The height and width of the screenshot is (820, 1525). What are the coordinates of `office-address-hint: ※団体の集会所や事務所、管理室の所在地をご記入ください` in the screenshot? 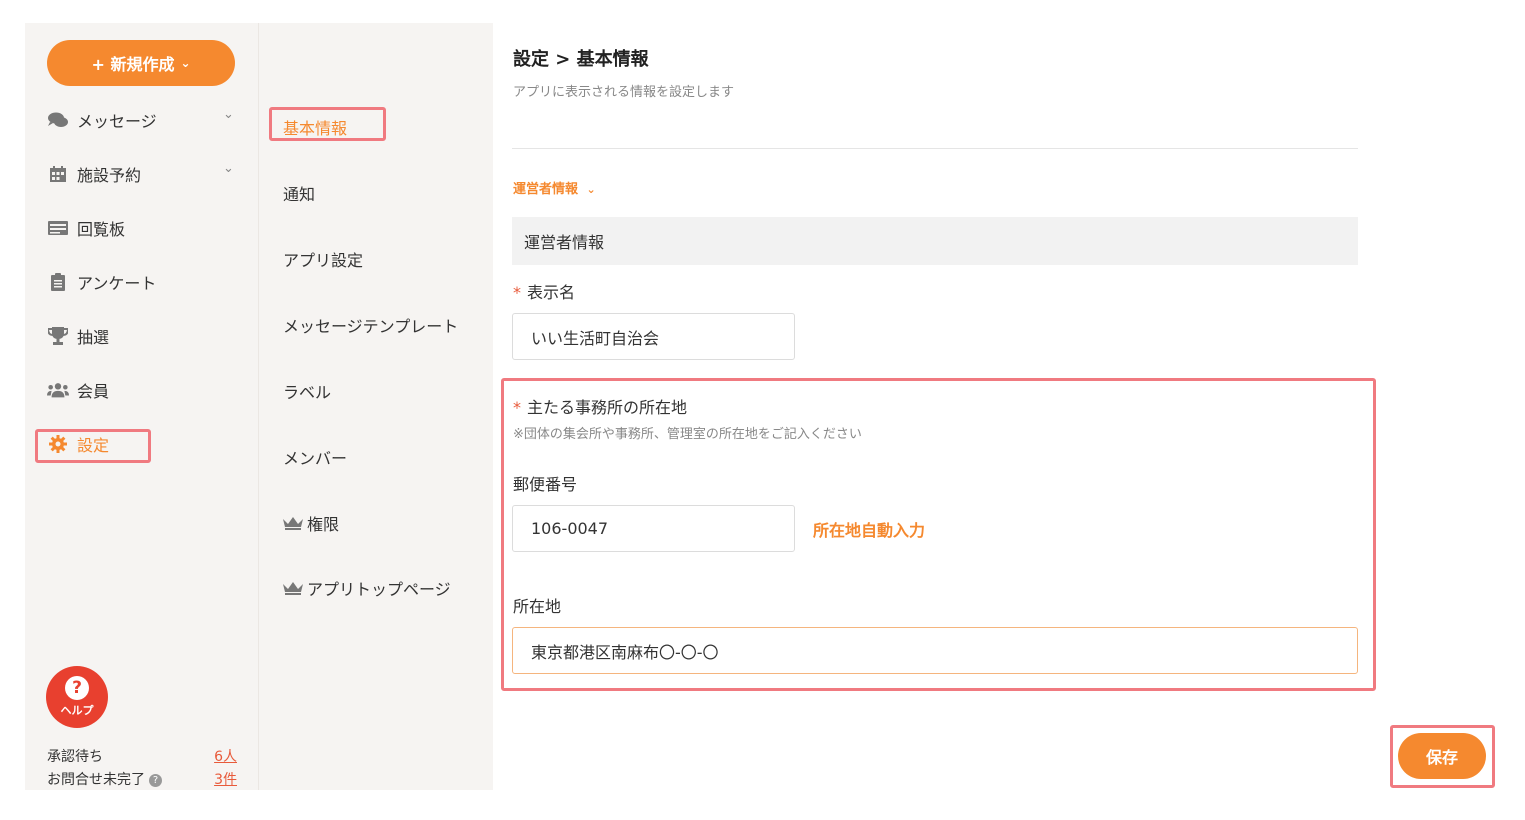 It's located at (687, 434).